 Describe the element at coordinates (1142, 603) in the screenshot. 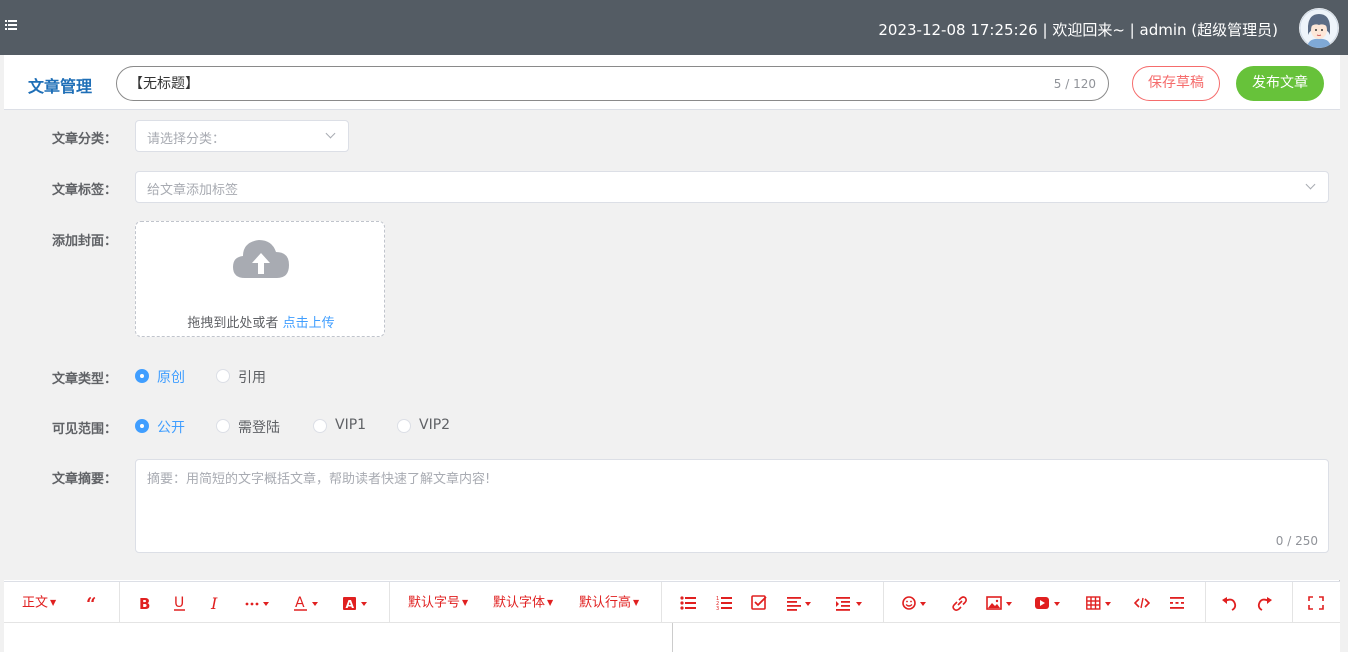

I see `code-icon` at that location.